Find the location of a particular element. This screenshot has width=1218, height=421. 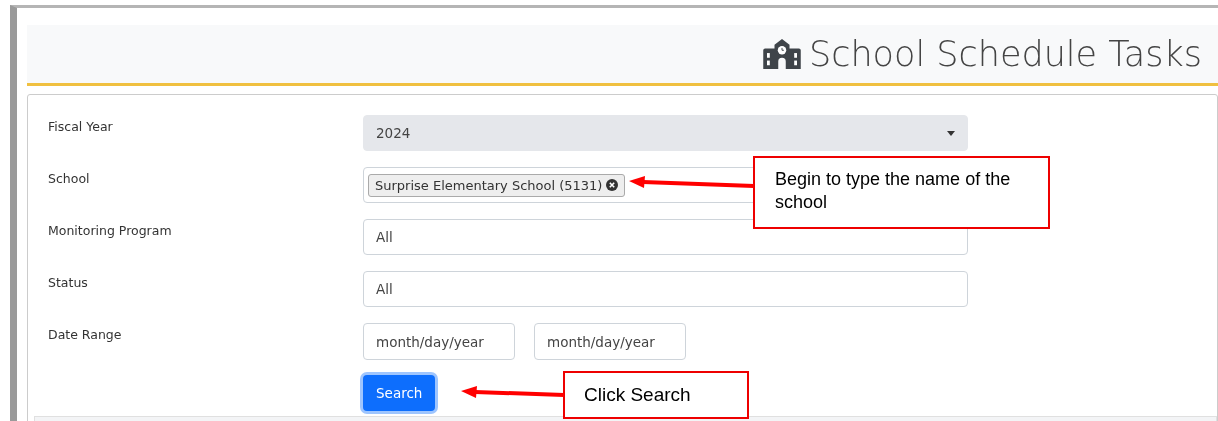

callout-tooltip: Click Search is located at coordinates (656, 395).